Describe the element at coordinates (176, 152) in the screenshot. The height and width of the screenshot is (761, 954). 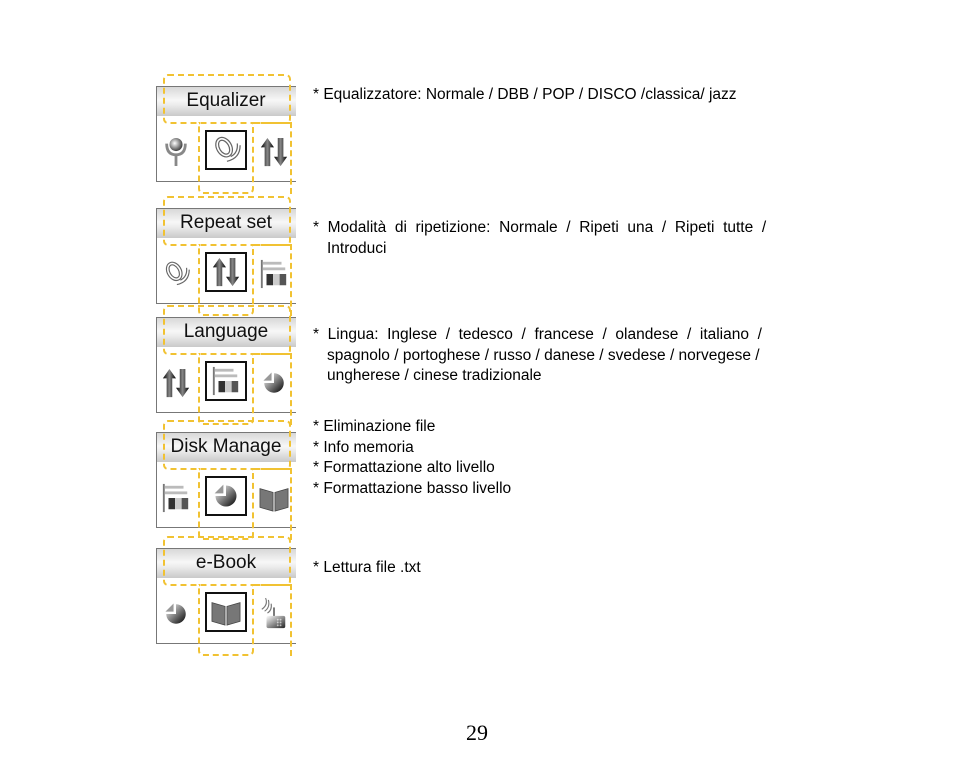
I see `microphone-icon` at that location.